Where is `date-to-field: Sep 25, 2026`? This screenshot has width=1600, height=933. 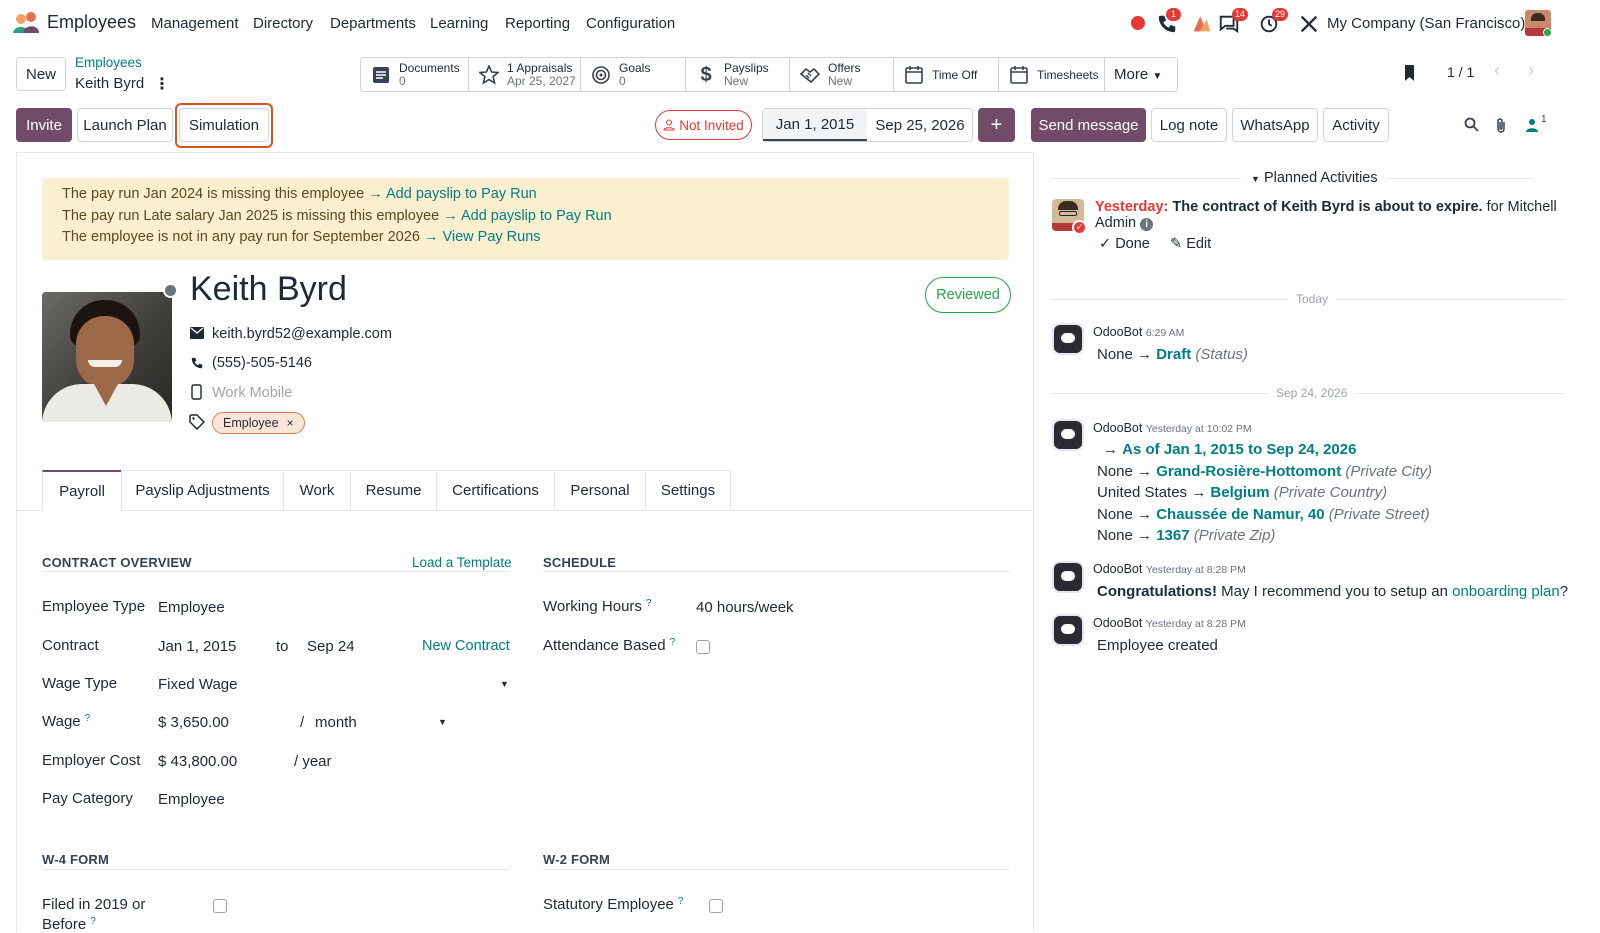
date-to-field: Sep 25, 2026 is located at coordinates (920, 125).